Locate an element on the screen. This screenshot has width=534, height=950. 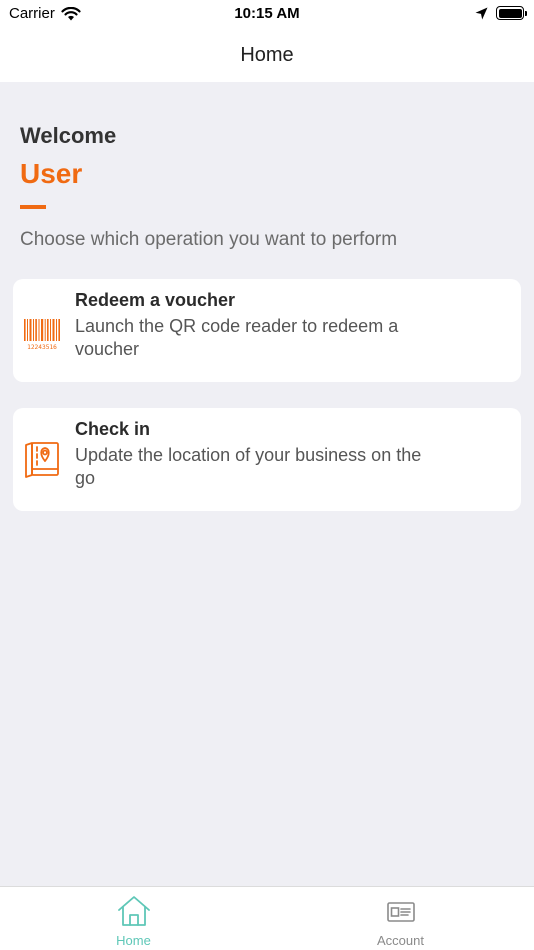
barcode-number: 12243516 is located at coordinates (42, 347).